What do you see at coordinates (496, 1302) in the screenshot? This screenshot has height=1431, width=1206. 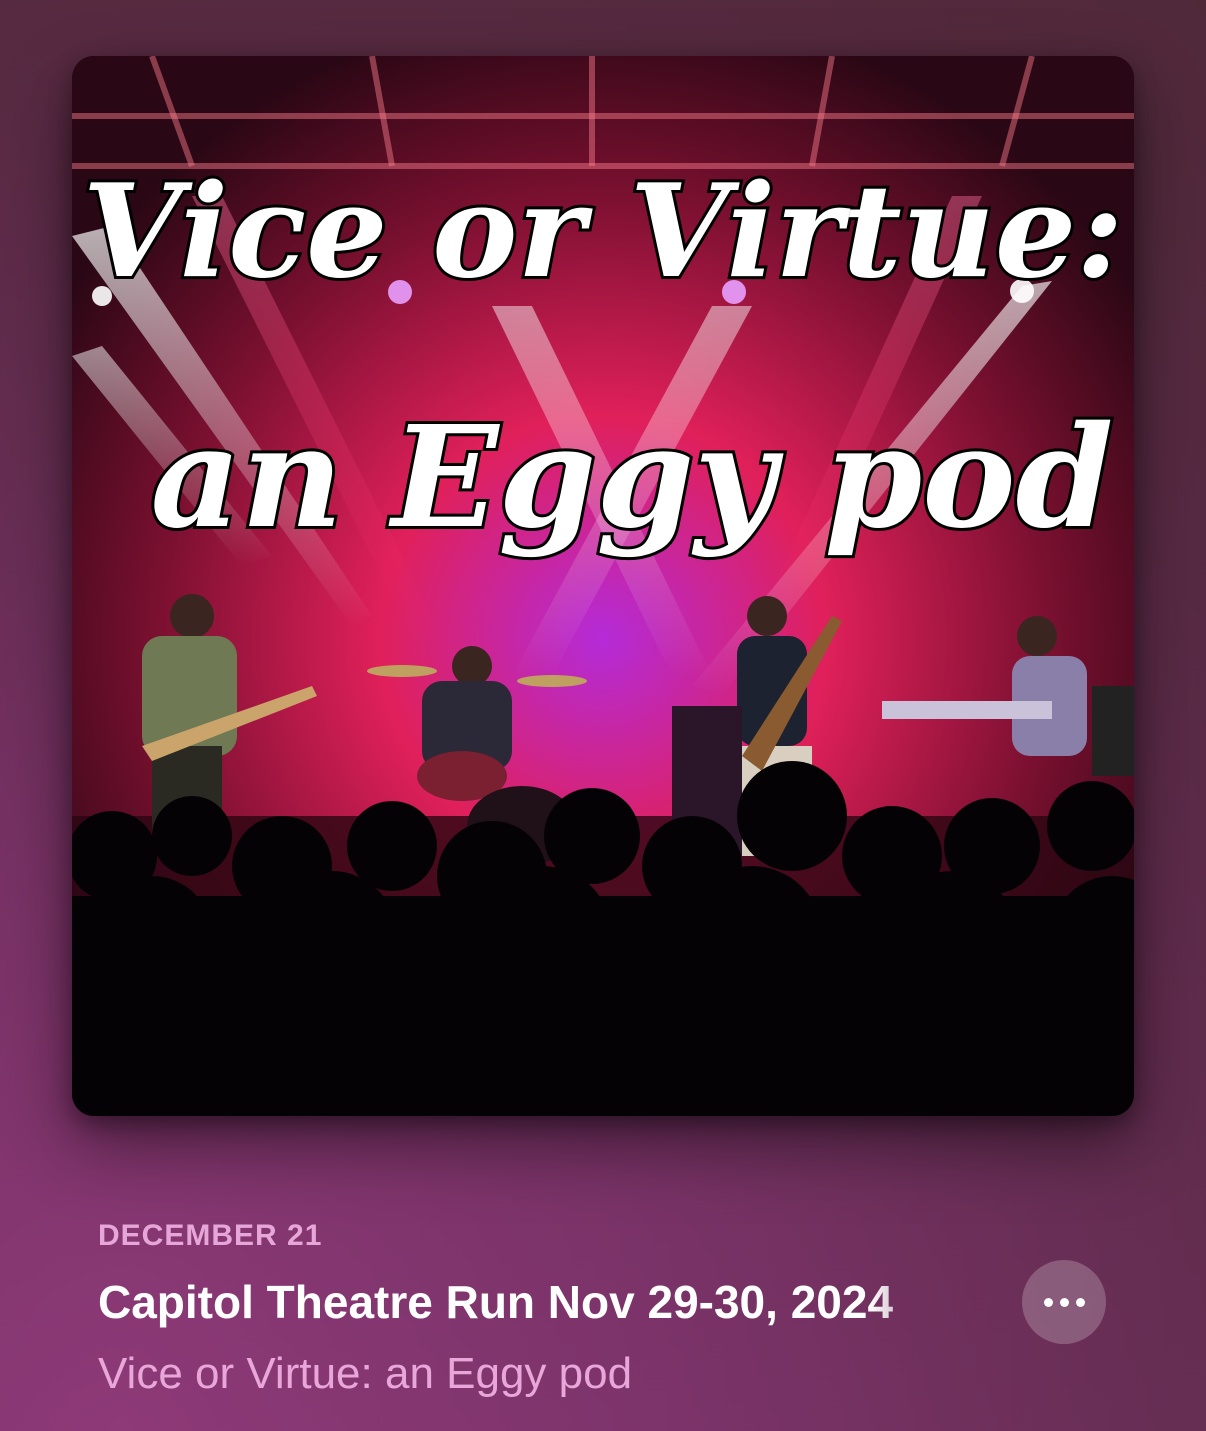 I see `episode-title: Capitol Theatre Run Nov 29-30, 2024` at bounding box center [496, 1302].